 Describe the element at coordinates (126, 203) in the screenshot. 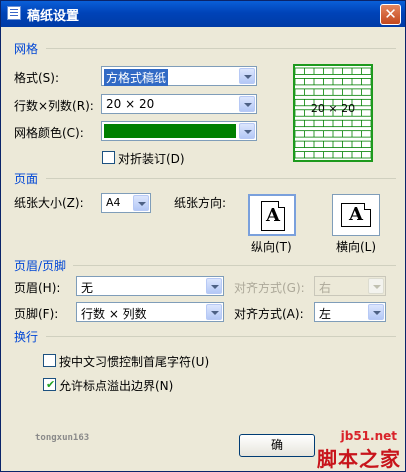

I see `paper-size-select: A4` at that location.